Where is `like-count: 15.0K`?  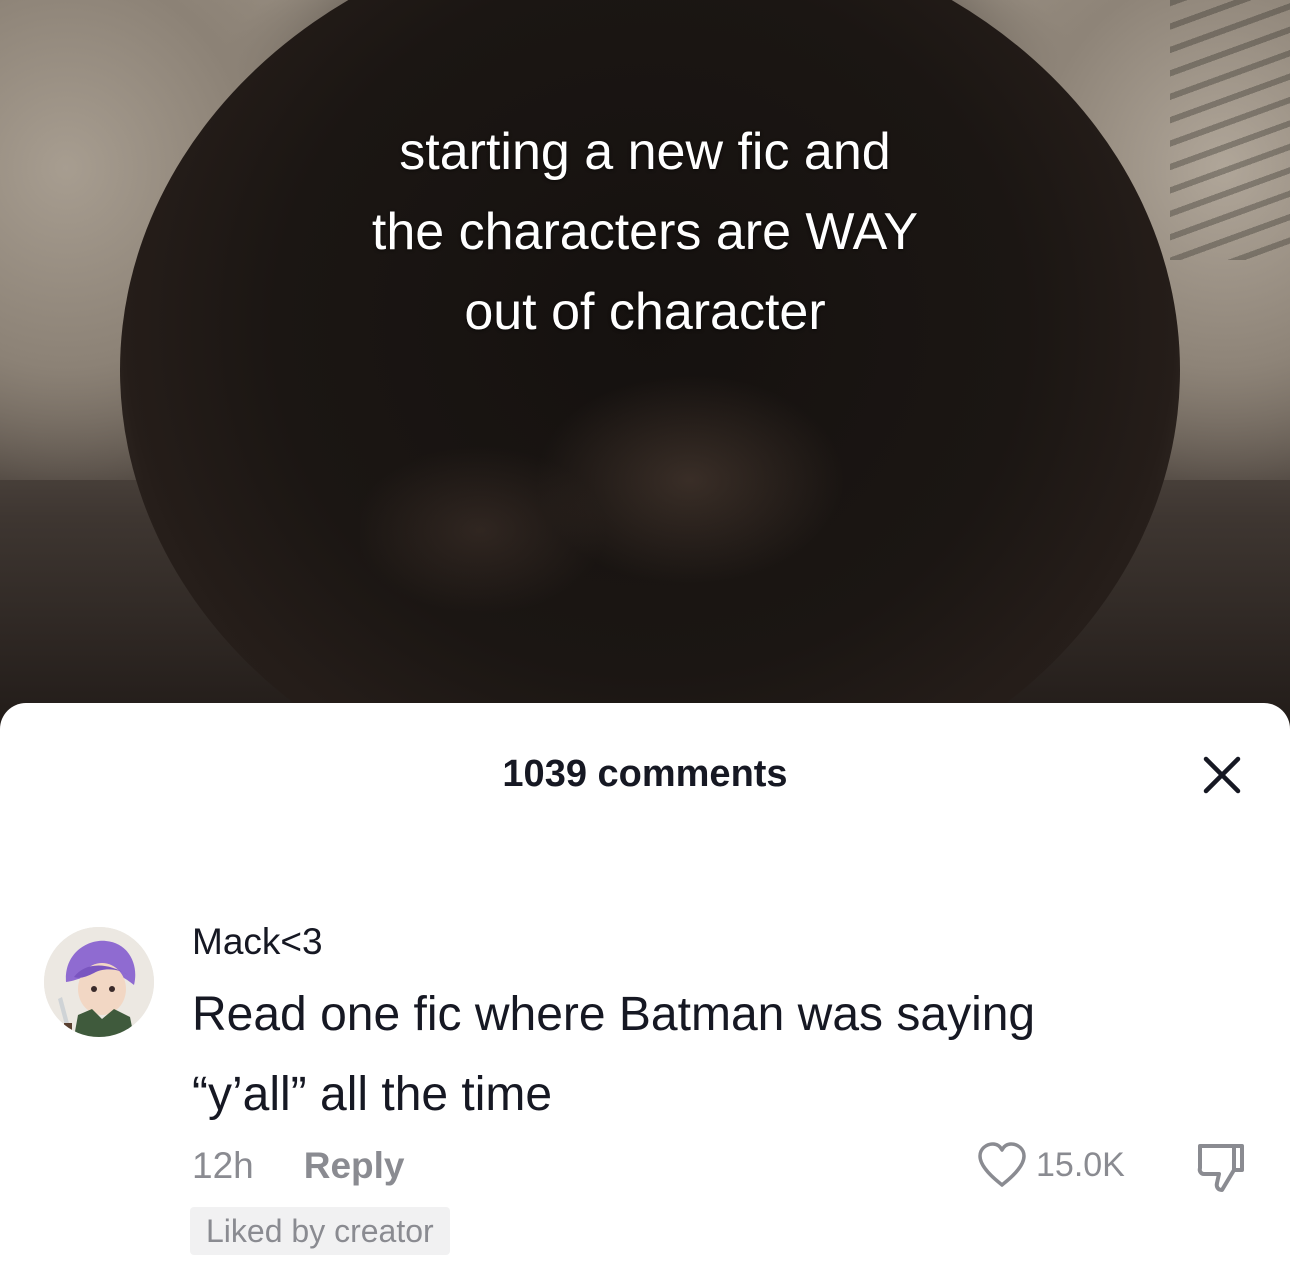
like-count: 15.0K is located at coordinates (1080, 1164).